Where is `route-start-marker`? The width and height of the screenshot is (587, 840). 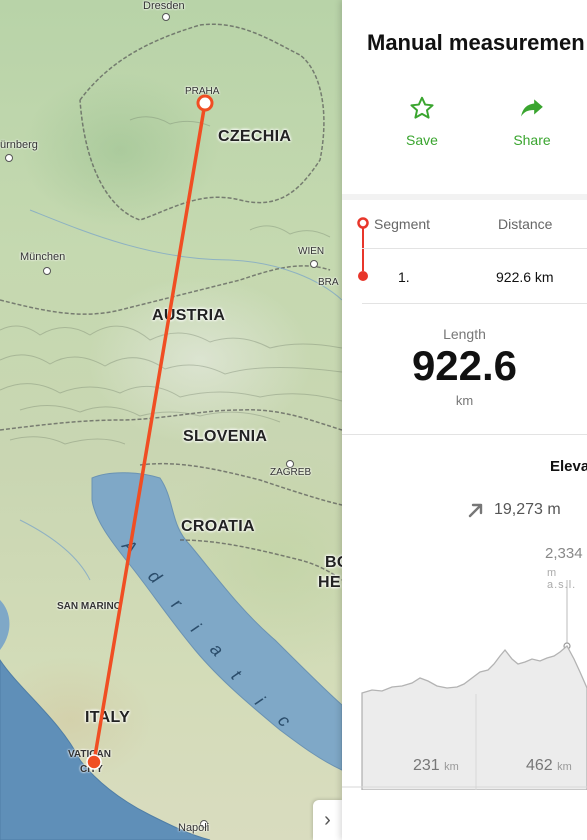 route-start-marker is located at coordinates (205, 103).